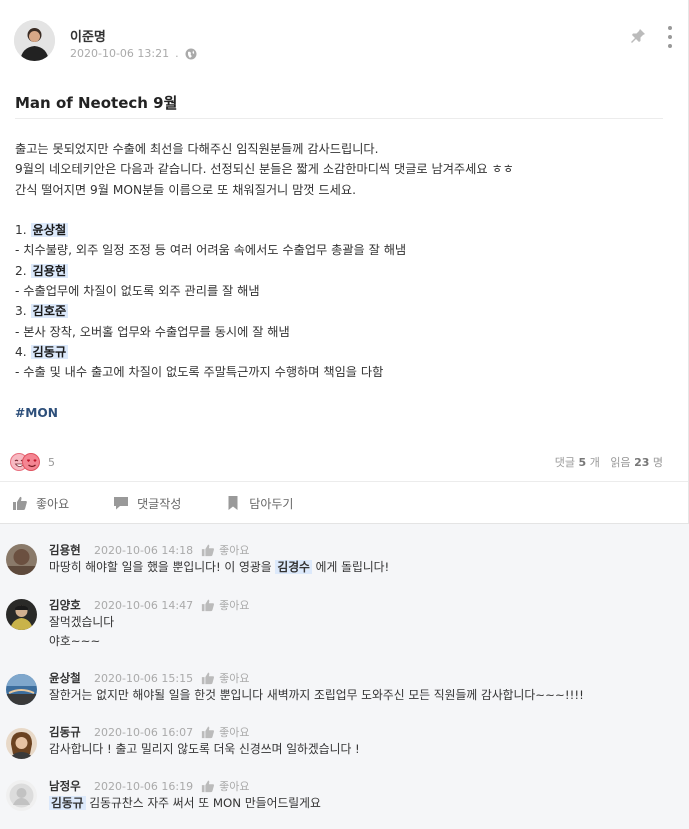  Describe the element at coordinates (144, 605) in the screenshot. I see `comment-timestamp: 2020-10-06 14:47` at that location.